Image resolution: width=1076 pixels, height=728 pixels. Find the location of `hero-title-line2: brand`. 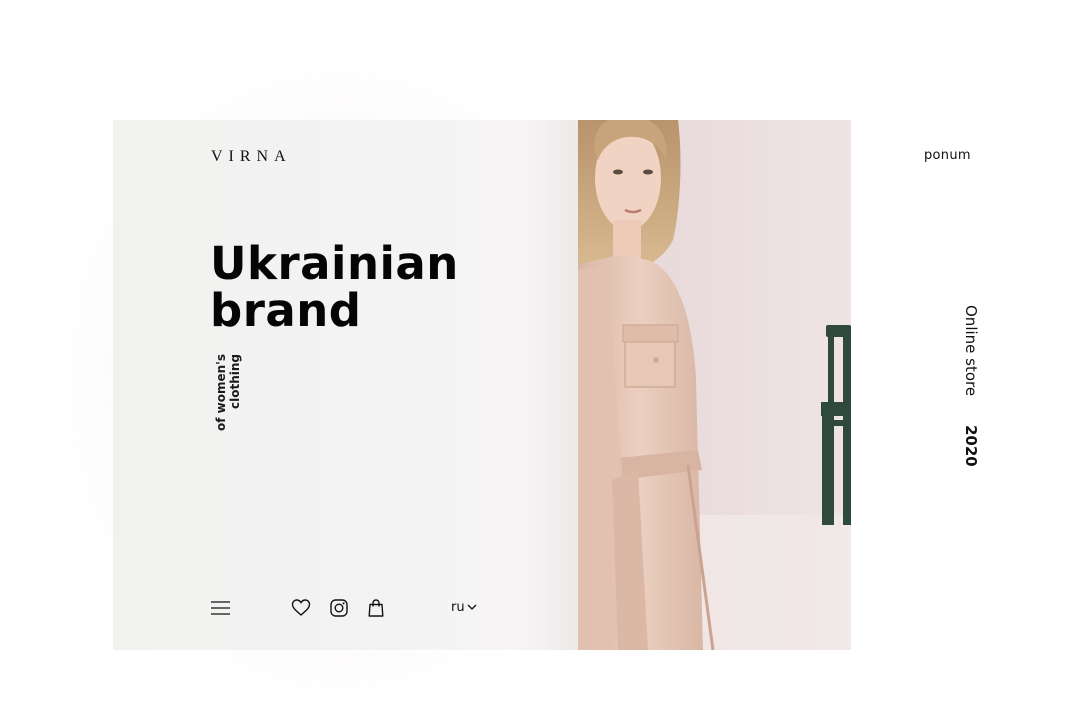

hero-title-line2: brand is located at coordinates (286, 310).